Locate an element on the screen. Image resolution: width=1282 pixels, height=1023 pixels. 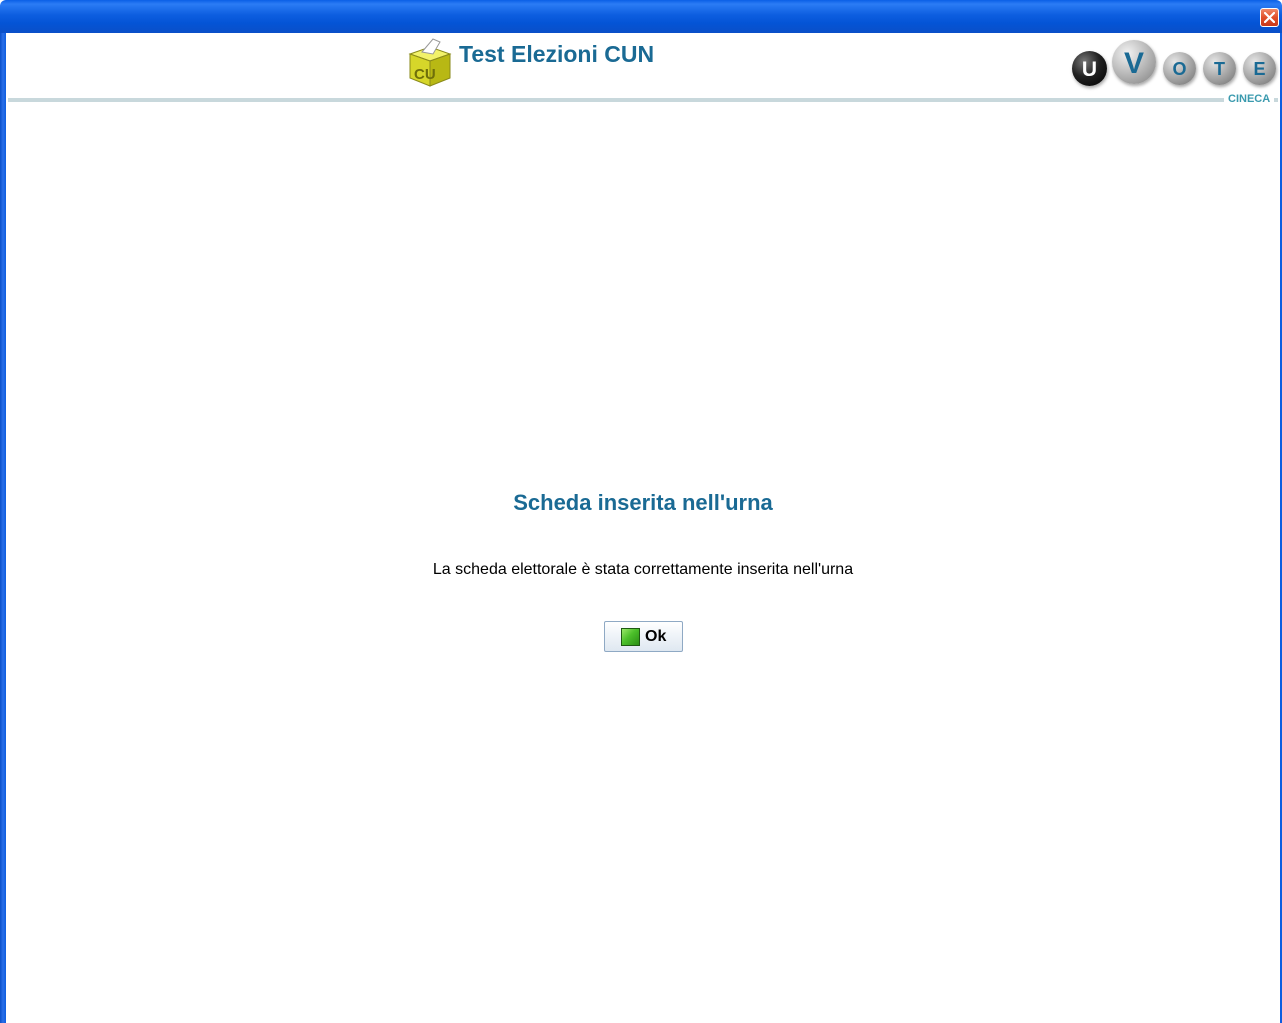
app-title: Test Elezioni CUN is located at coordinates (557, 54).